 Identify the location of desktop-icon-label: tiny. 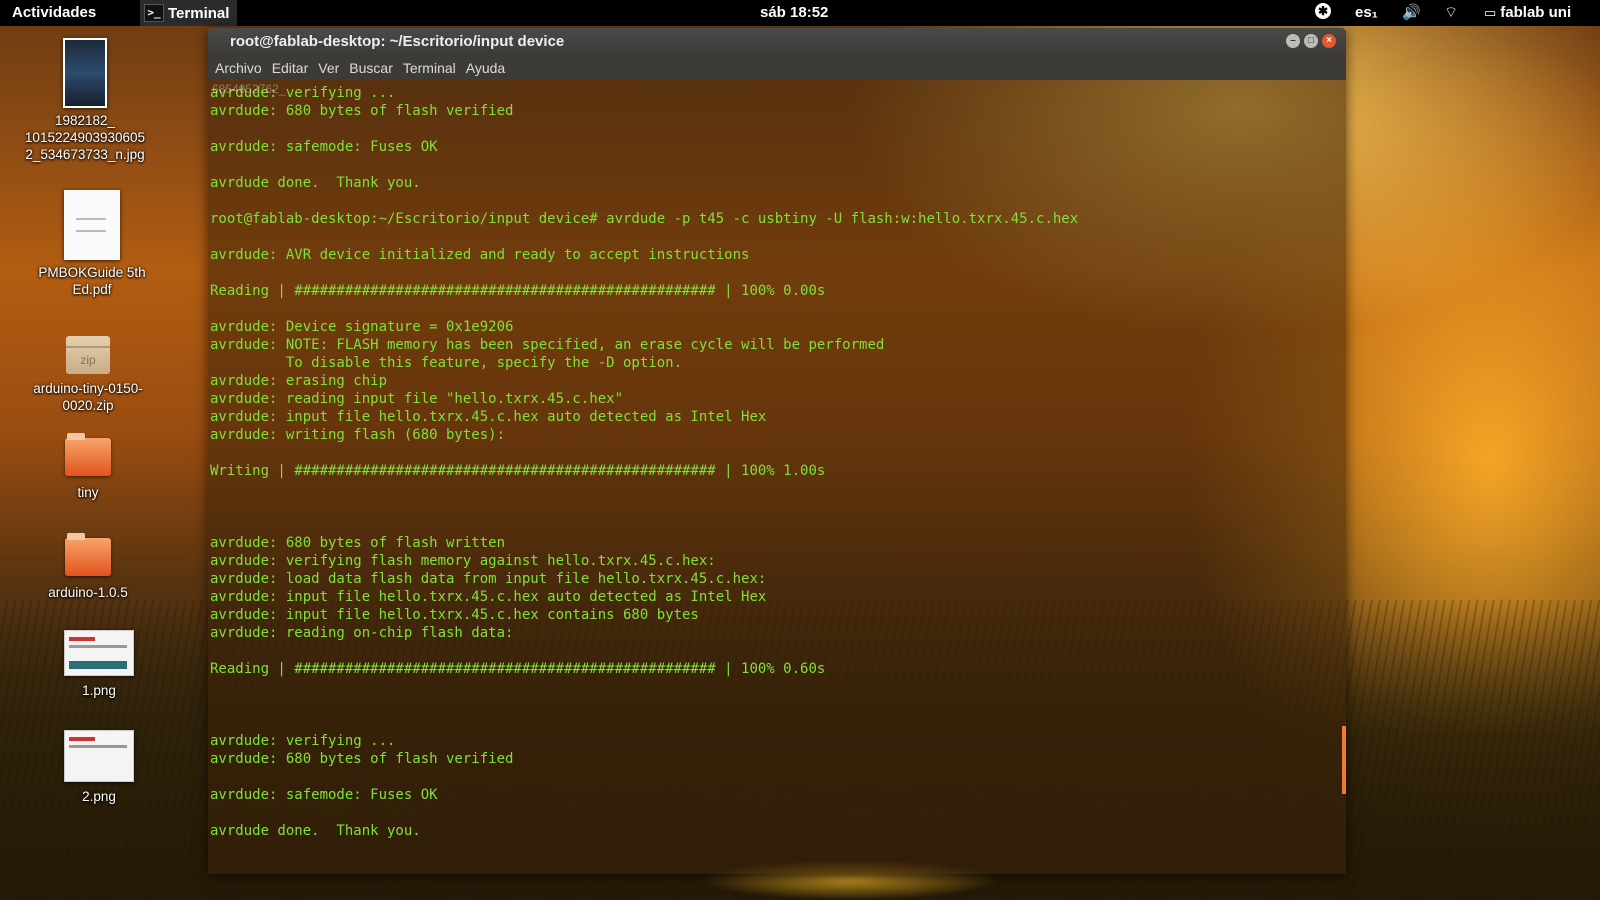
(88, 492).